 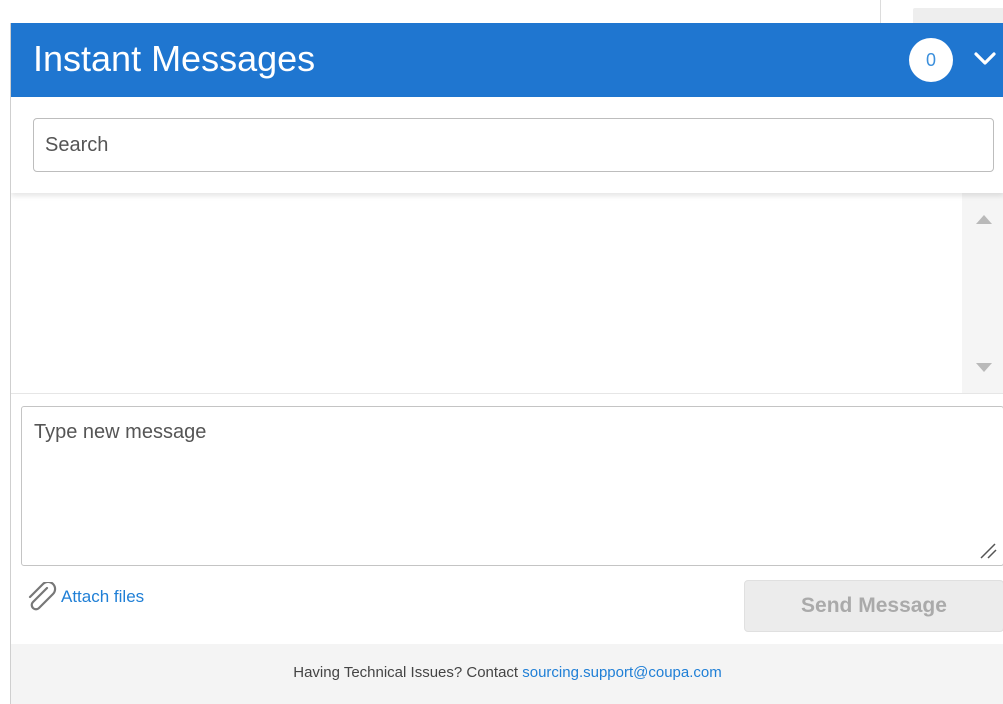 I want to click on triangle-up-icon, so click(x=984, y=219).